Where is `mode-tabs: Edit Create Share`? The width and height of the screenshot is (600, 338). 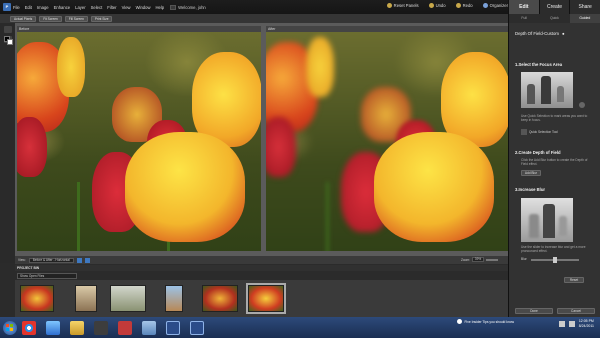 mode-tabs: Edit Create Share is located at coordinates (554, 7).